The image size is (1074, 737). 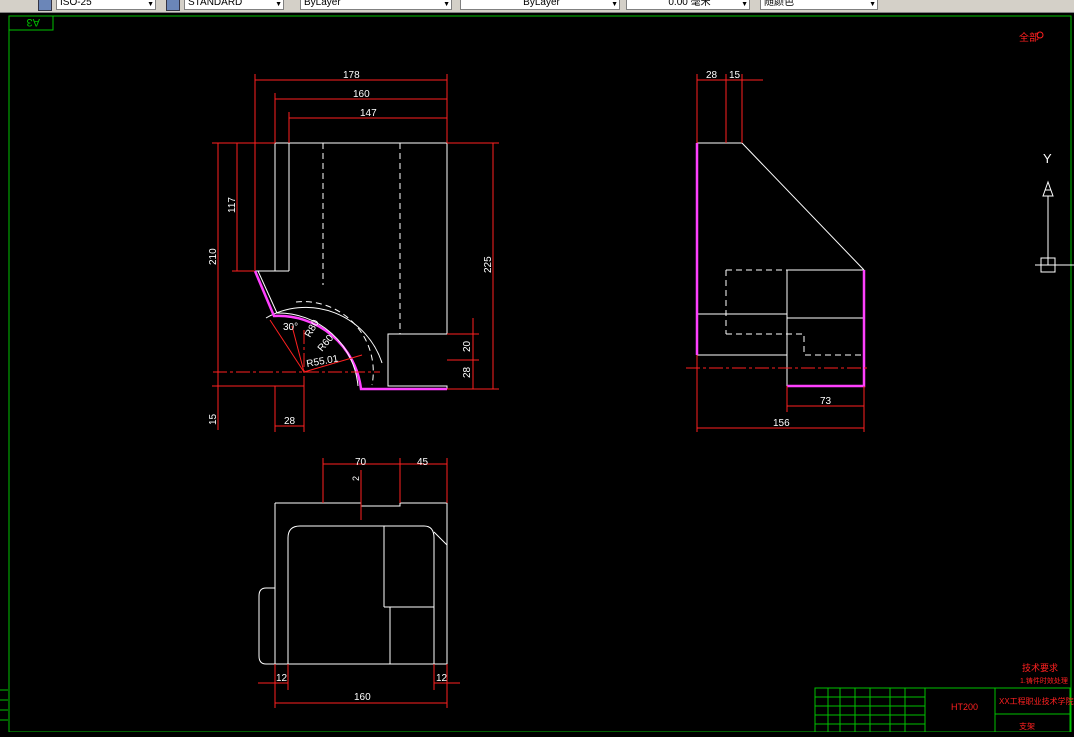 I want to click on dim-20: 20, so click(x=467, y=346).